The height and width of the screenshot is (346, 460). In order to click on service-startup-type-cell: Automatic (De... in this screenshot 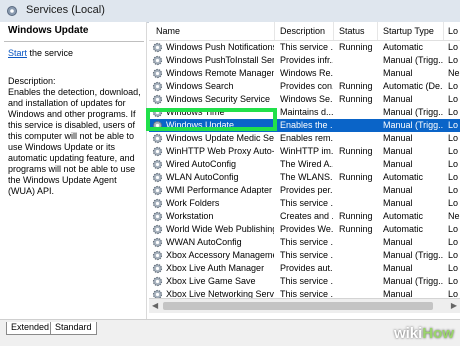, I will do `click(413, 86)`.